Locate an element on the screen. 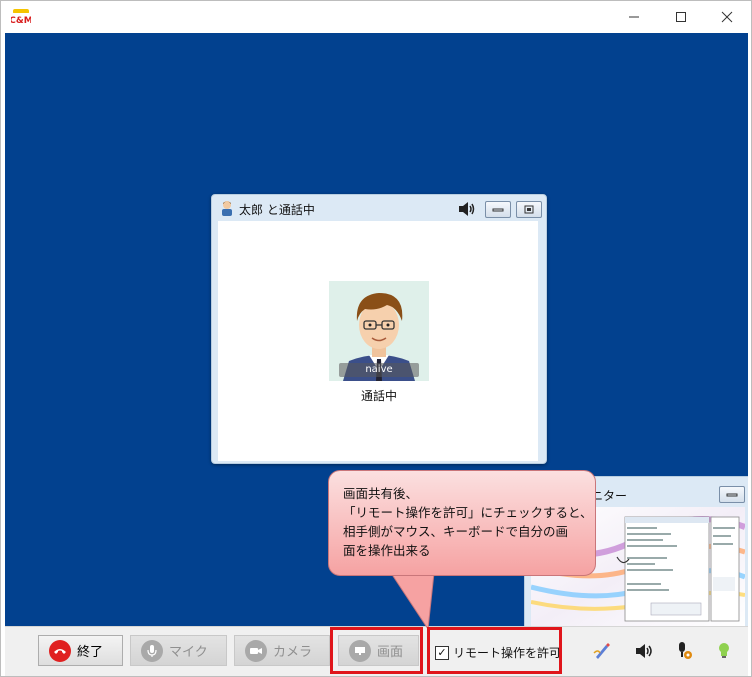  avatar: naive is located at coordinates (379, 331).